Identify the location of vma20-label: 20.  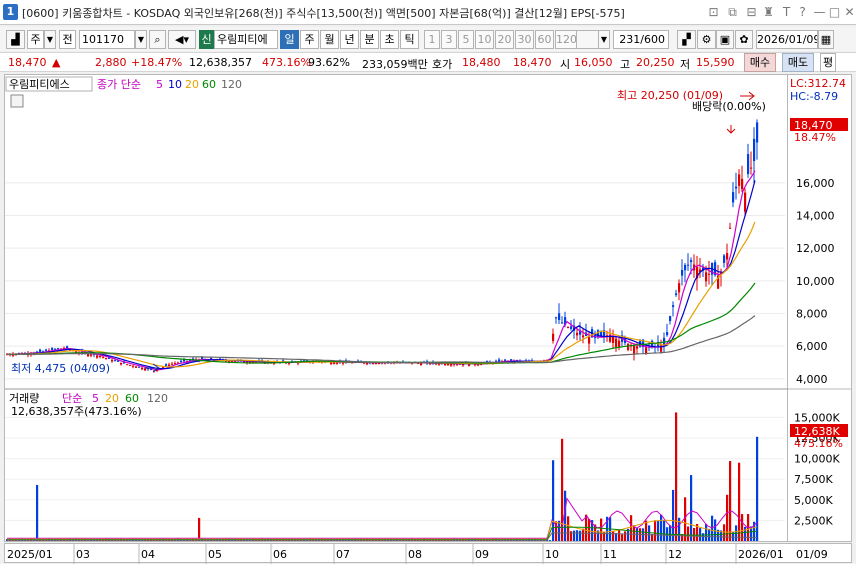
(112, 398).